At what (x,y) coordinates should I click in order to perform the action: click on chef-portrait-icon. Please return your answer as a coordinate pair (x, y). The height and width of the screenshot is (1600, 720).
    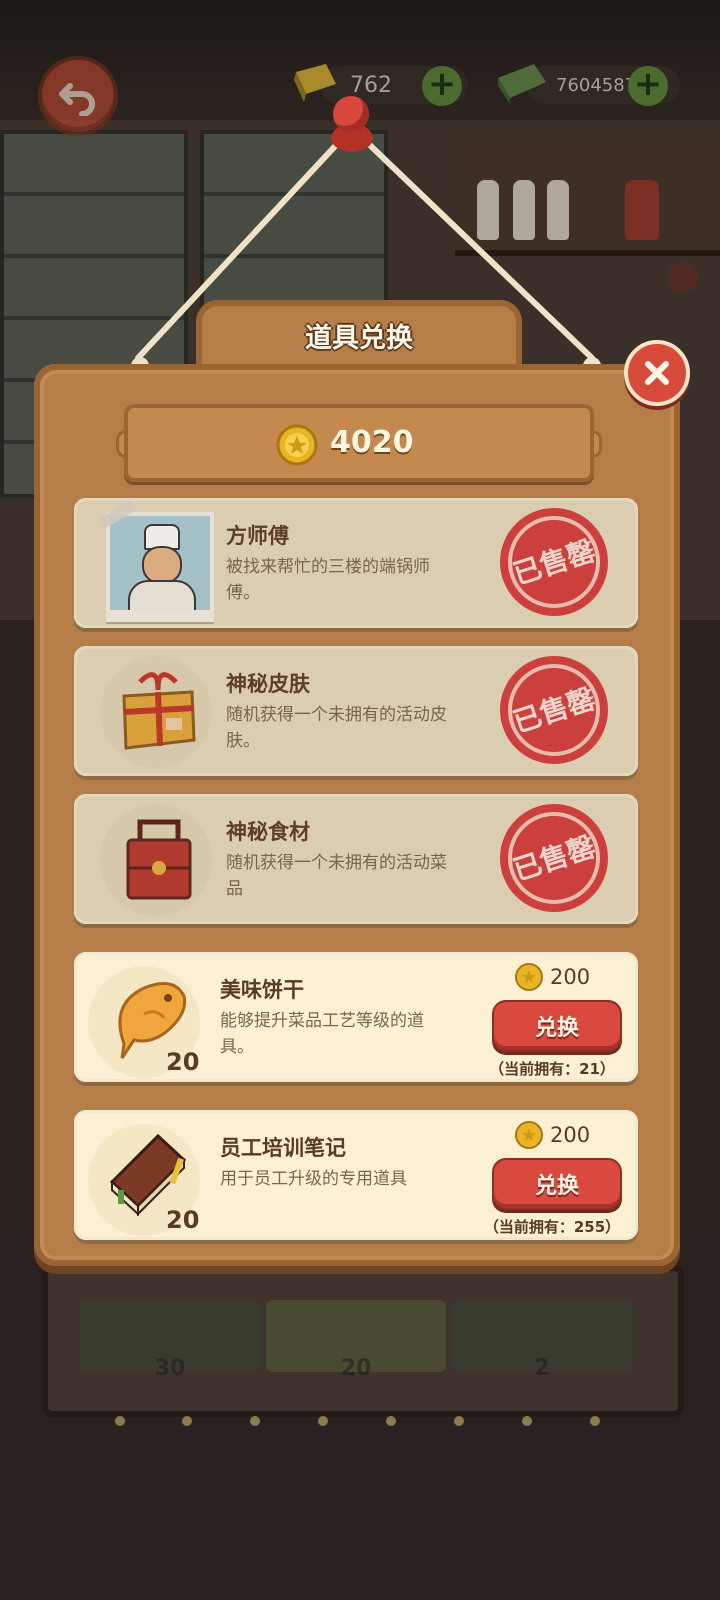
    Looking at the image, I should click on (156, 560).